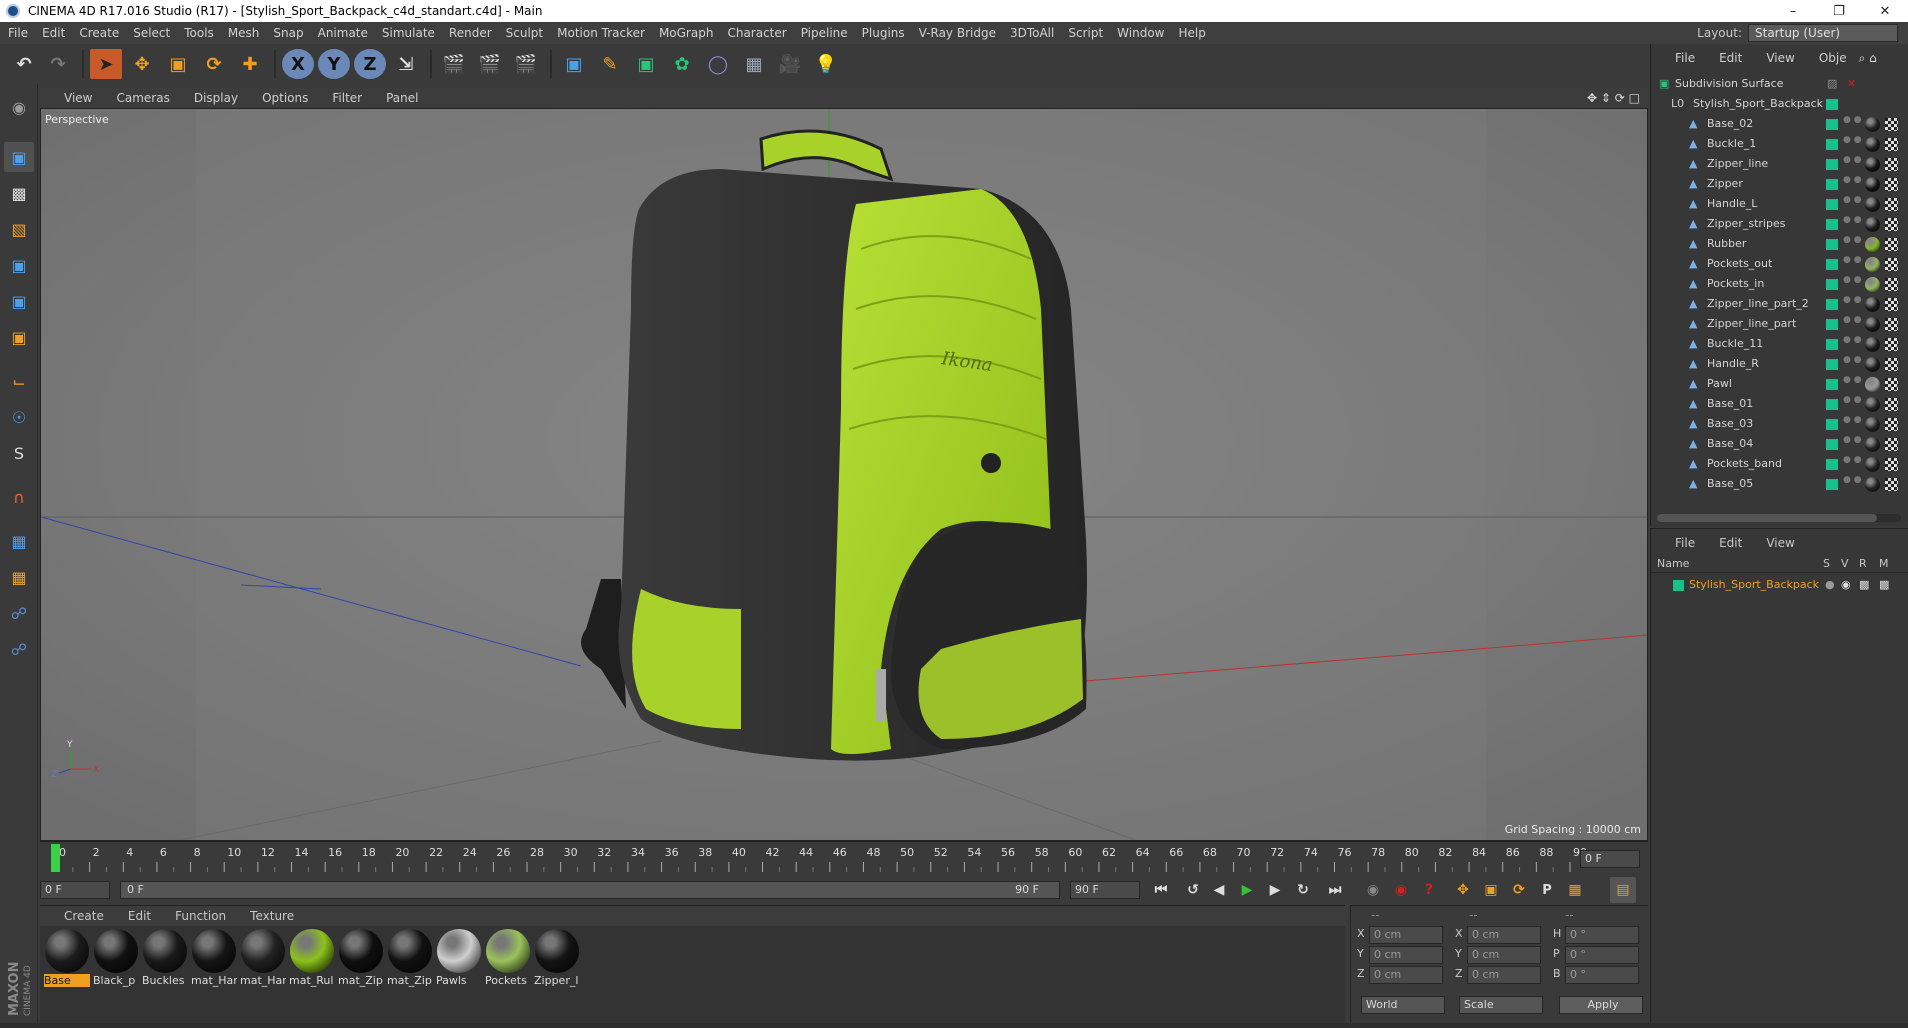 The height and width of the screenshot is (1028, 1908). Describe the element at coordinates (1685, 58) in the screenshot. I see `object-menu-file: File` at that location.